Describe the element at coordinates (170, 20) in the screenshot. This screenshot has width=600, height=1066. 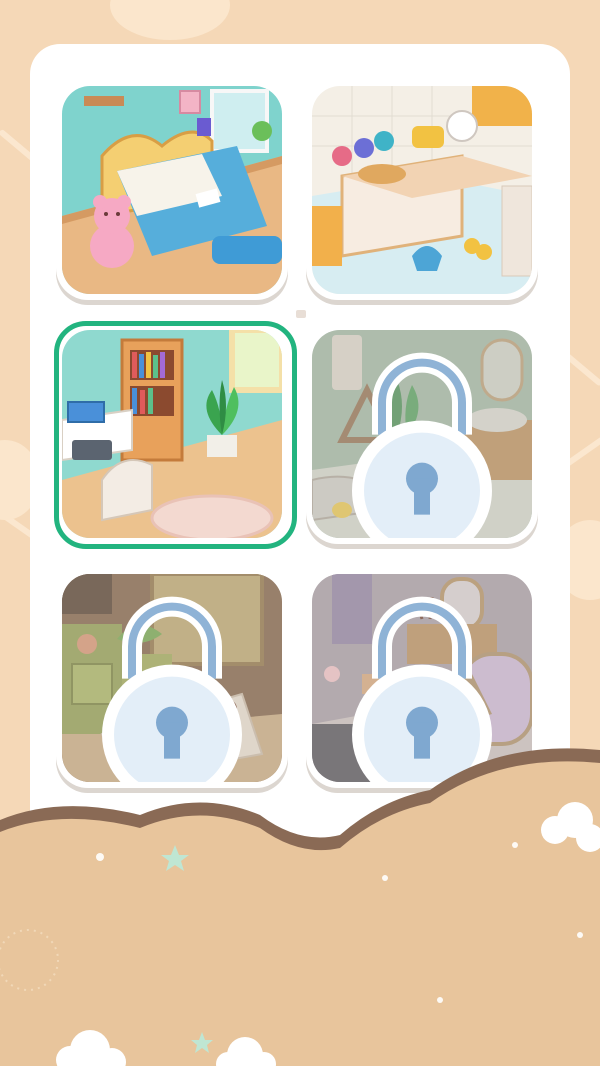
I see `background-cloud` at that location.